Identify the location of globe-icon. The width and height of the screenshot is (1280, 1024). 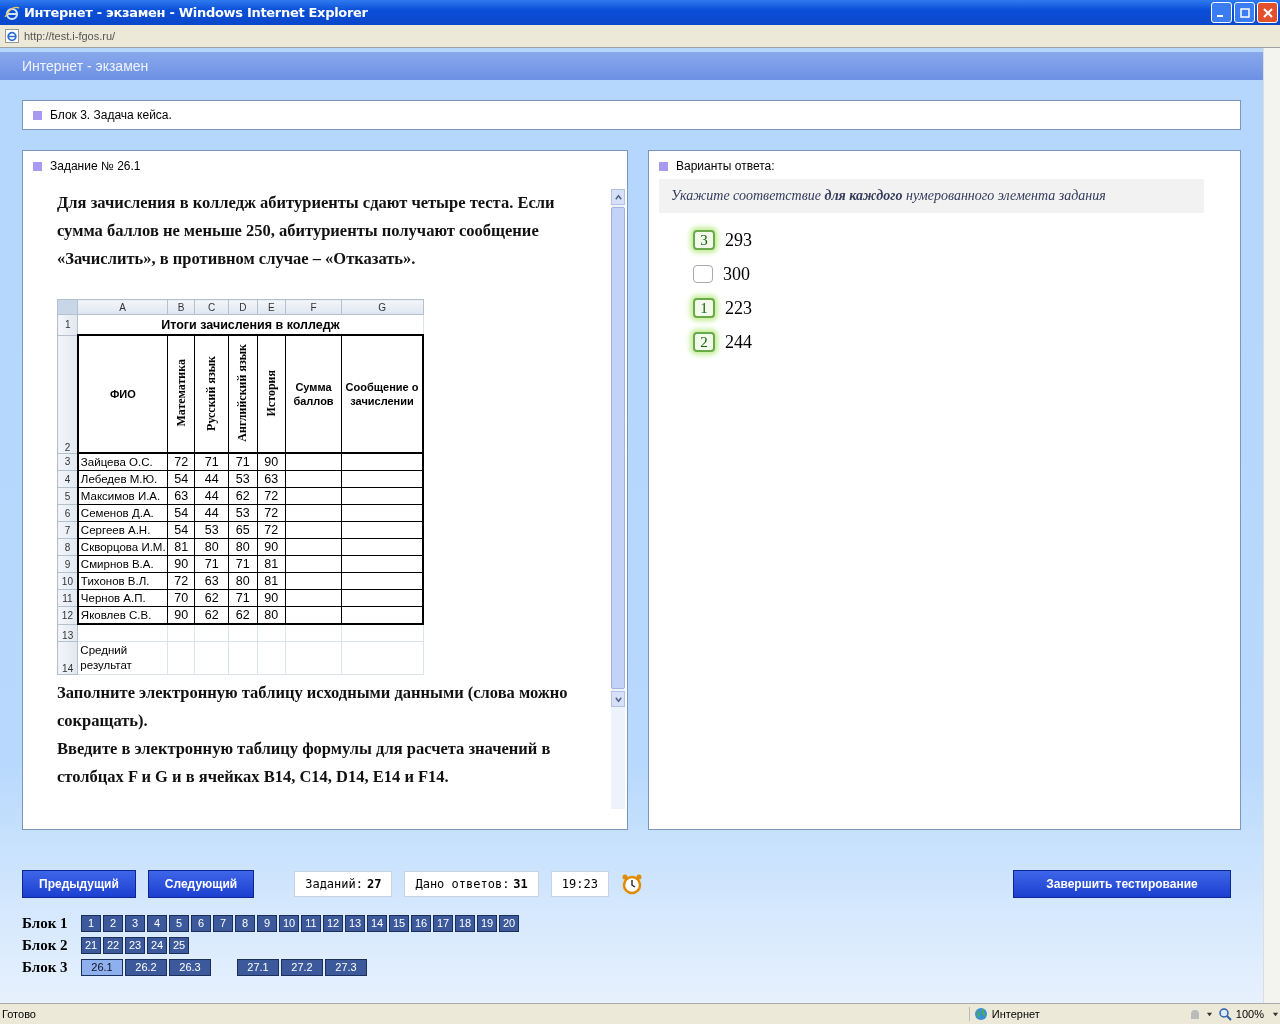
(980, 1014).